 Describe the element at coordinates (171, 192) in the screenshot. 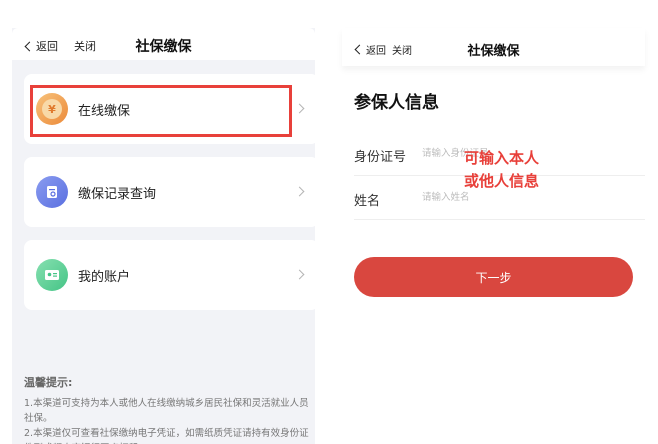

I see `menu-item-payment-records: 缴保记录查询` at that location.